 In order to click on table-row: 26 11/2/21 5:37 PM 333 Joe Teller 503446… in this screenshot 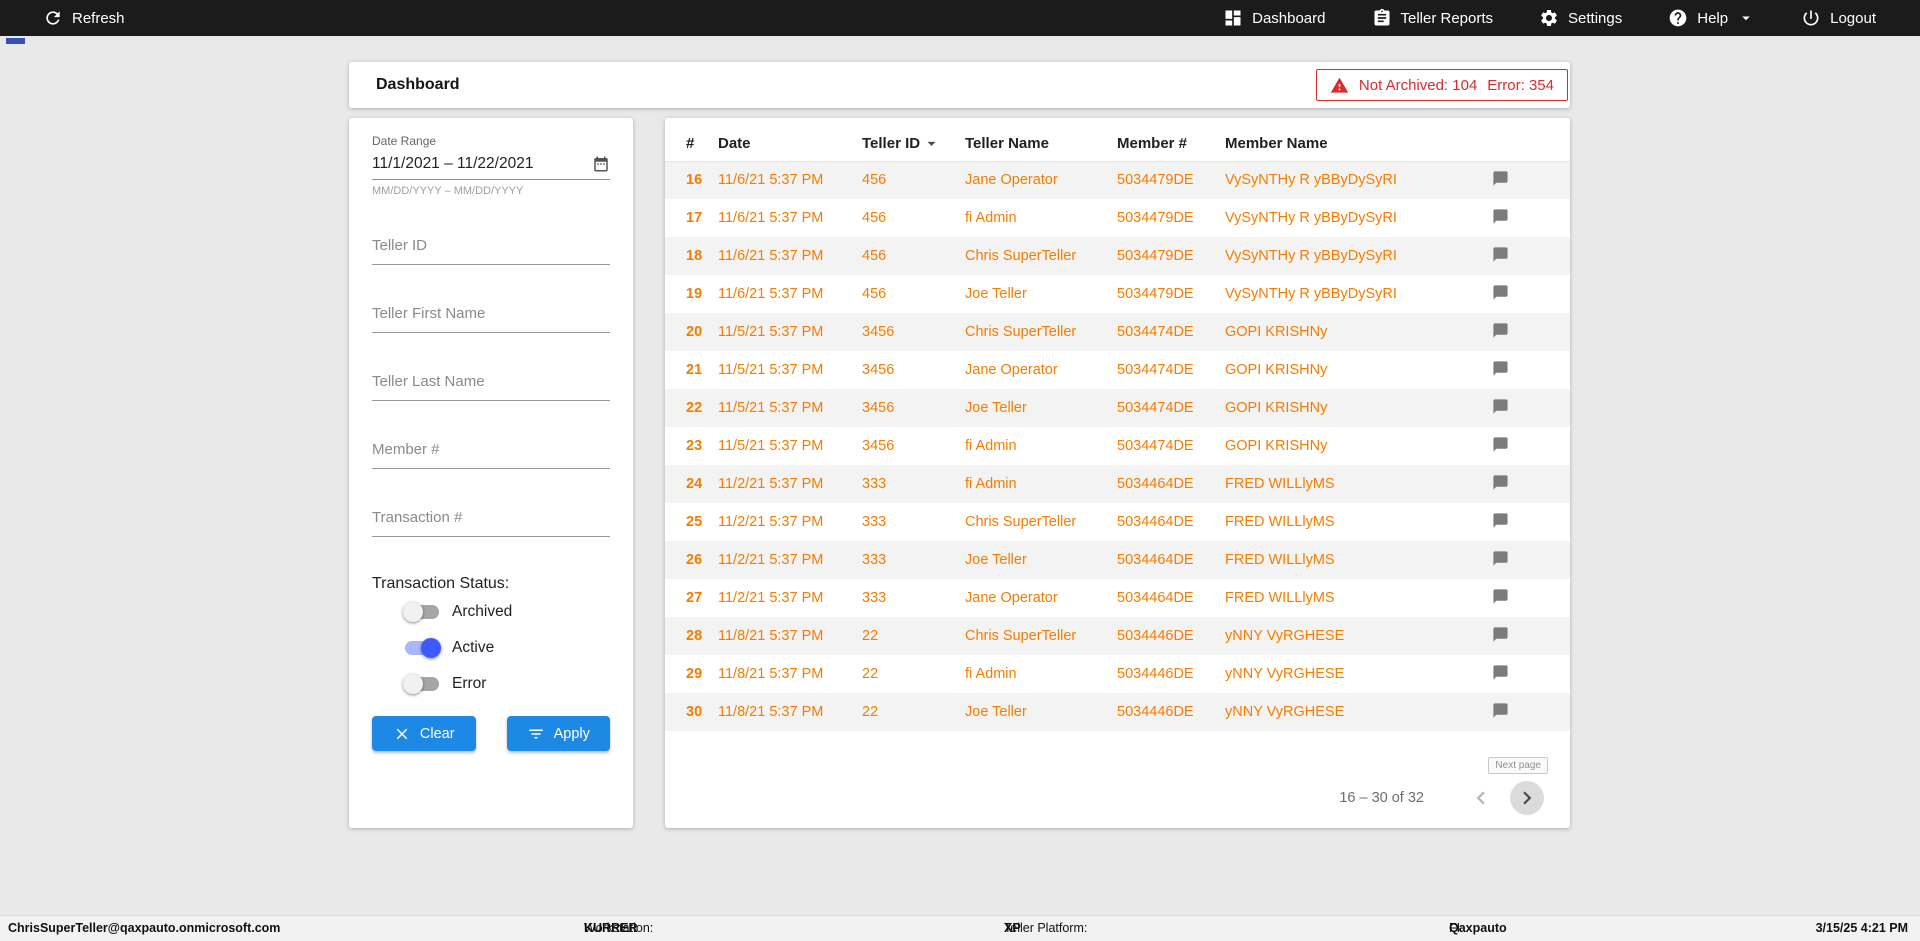, I will do `click(1117, 560)`.